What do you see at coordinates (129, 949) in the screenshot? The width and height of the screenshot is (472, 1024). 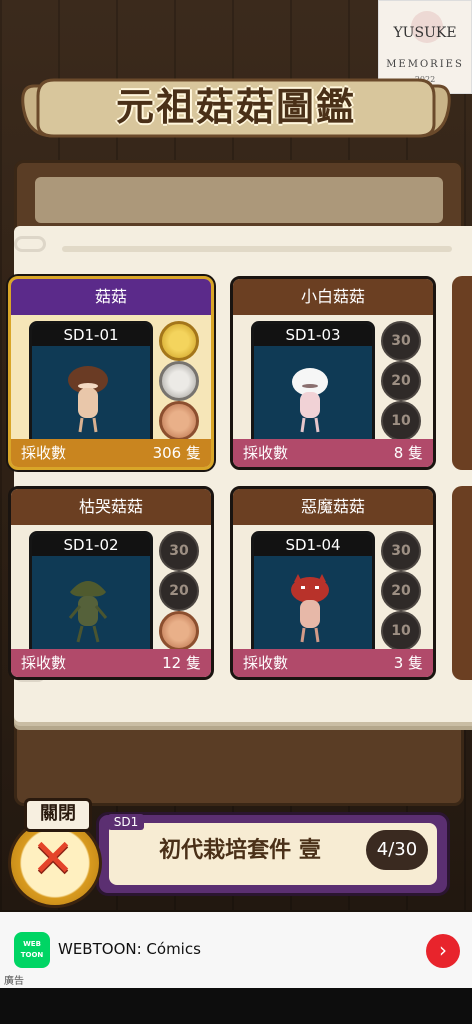 I see `ad-title: WEBTOON: Cómics` at bounding box center [129, 949].